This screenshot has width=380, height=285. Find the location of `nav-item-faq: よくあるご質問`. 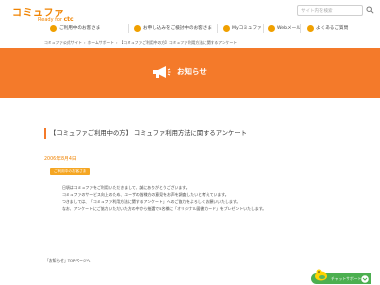

nav-item-faq: よくあるご質問 is located at coordinates (327, 28).